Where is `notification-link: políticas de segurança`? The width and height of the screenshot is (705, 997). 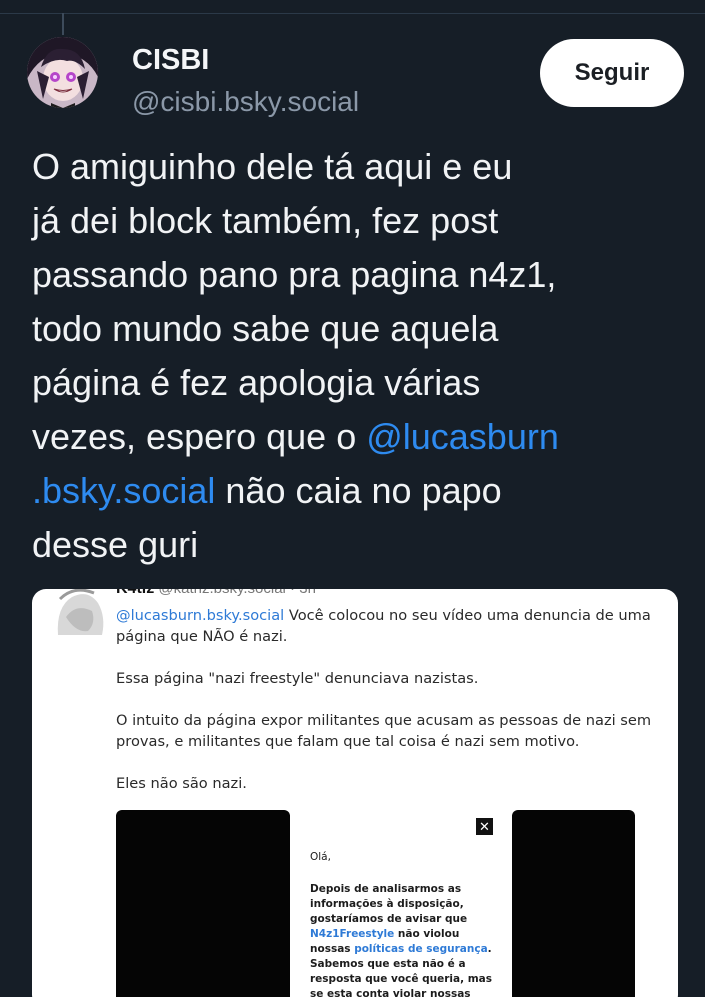 notification-link: políticas de segurança is located at coordinates (421, 949).